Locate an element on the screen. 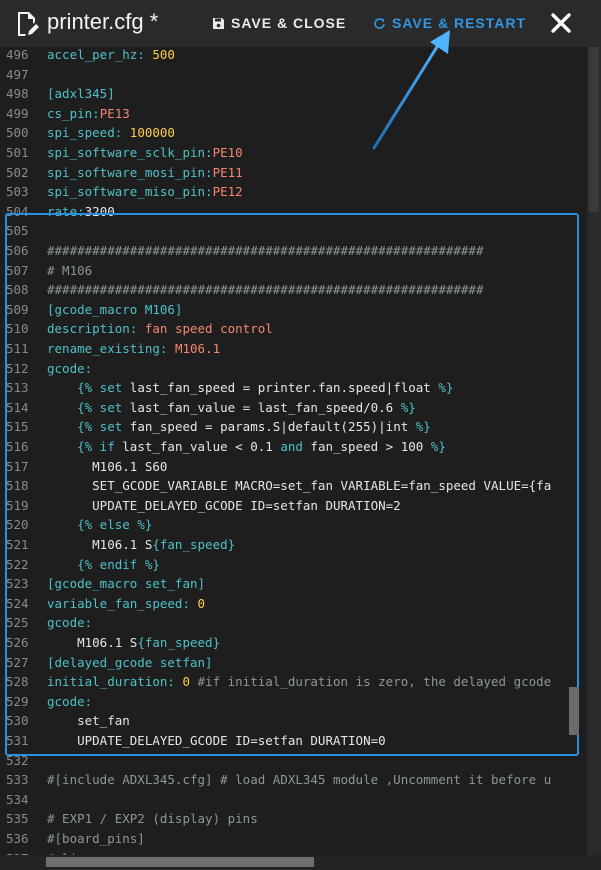 This screenshot has height=870, width=601. line-number: 501 is located at coordinates (17, 152).